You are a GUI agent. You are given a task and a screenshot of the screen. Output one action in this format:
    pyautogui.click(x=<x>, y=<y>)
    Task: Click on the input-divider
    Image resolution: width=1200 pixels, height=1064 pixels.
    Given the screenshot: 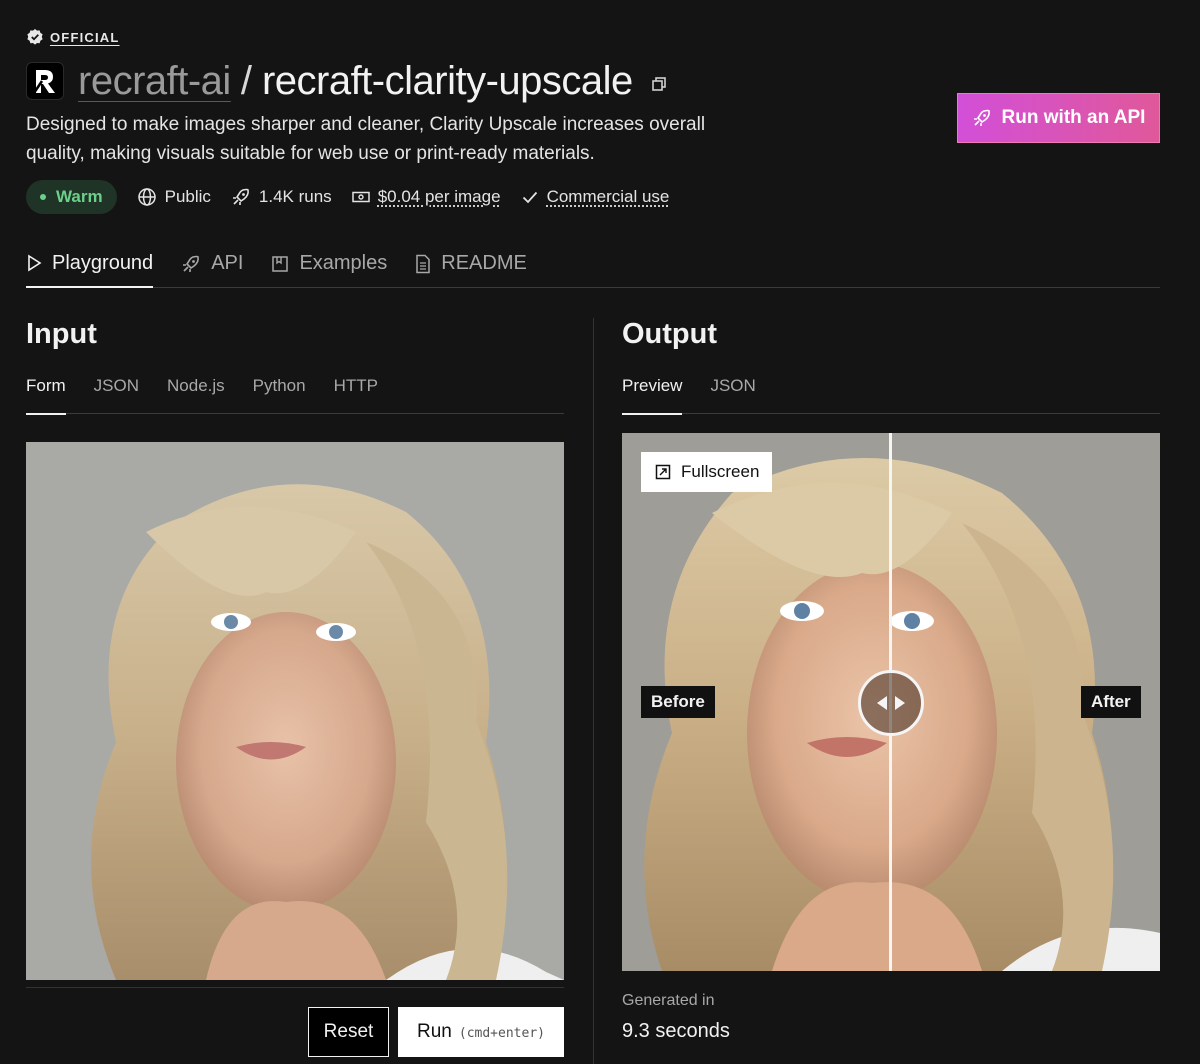 What is the action you would take?
    pyautogui.click(x=295, y=987)
    